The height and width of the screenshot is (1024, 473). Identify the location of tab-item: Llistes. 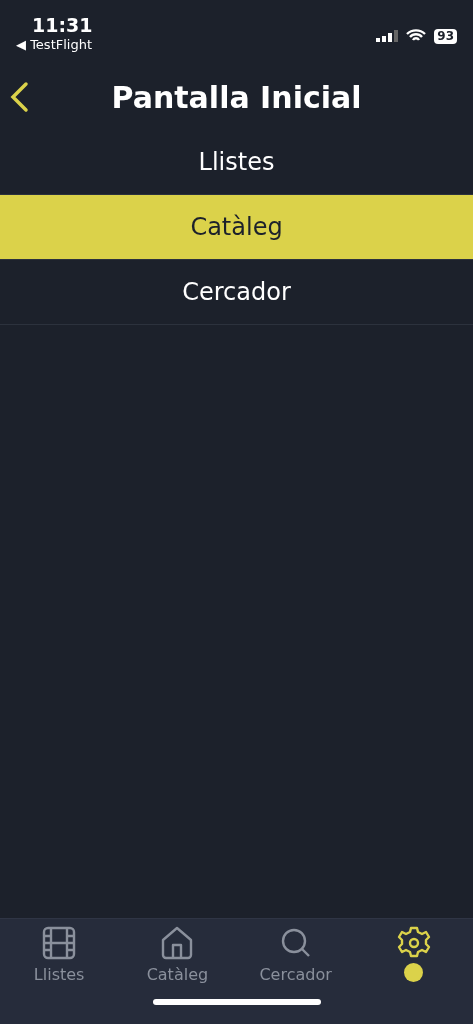
(59, 953).